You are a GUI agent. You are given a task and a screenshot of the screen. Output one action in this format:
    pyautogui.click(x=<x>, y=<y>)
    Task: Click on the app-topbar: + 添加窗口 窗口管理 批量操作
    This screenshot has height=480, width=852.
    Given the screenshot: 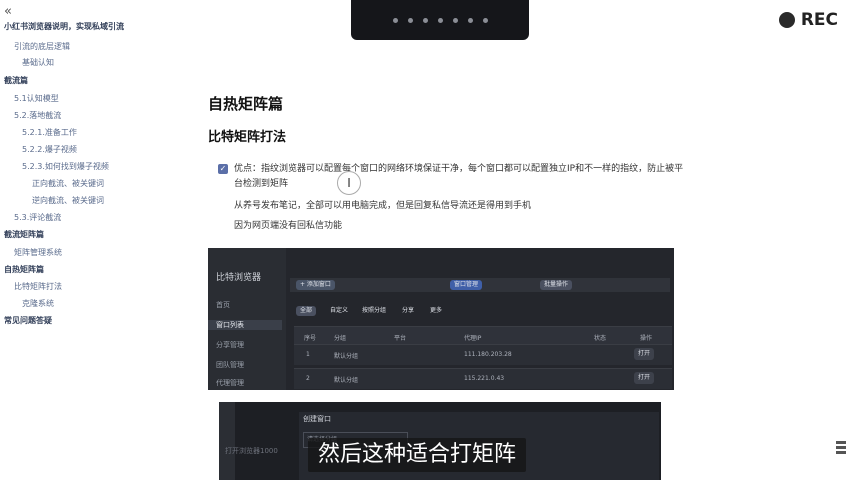 What is the action you would take?
    pyautogui.click(x=480, y=285)
    